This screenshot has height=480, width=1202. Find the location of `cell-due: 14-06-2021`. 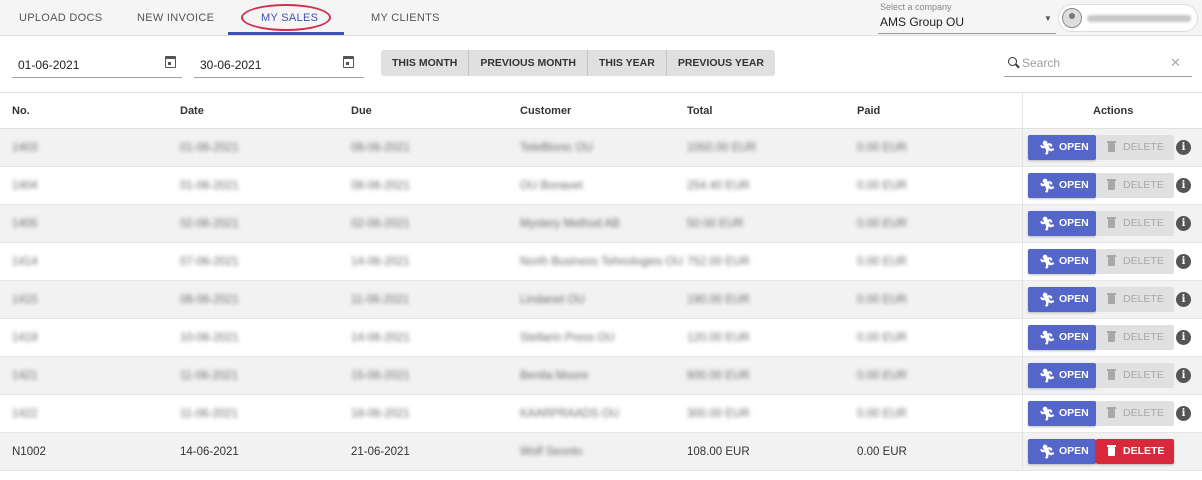

cell-due: 14-06-2021 is located at coordinates (380, 338).